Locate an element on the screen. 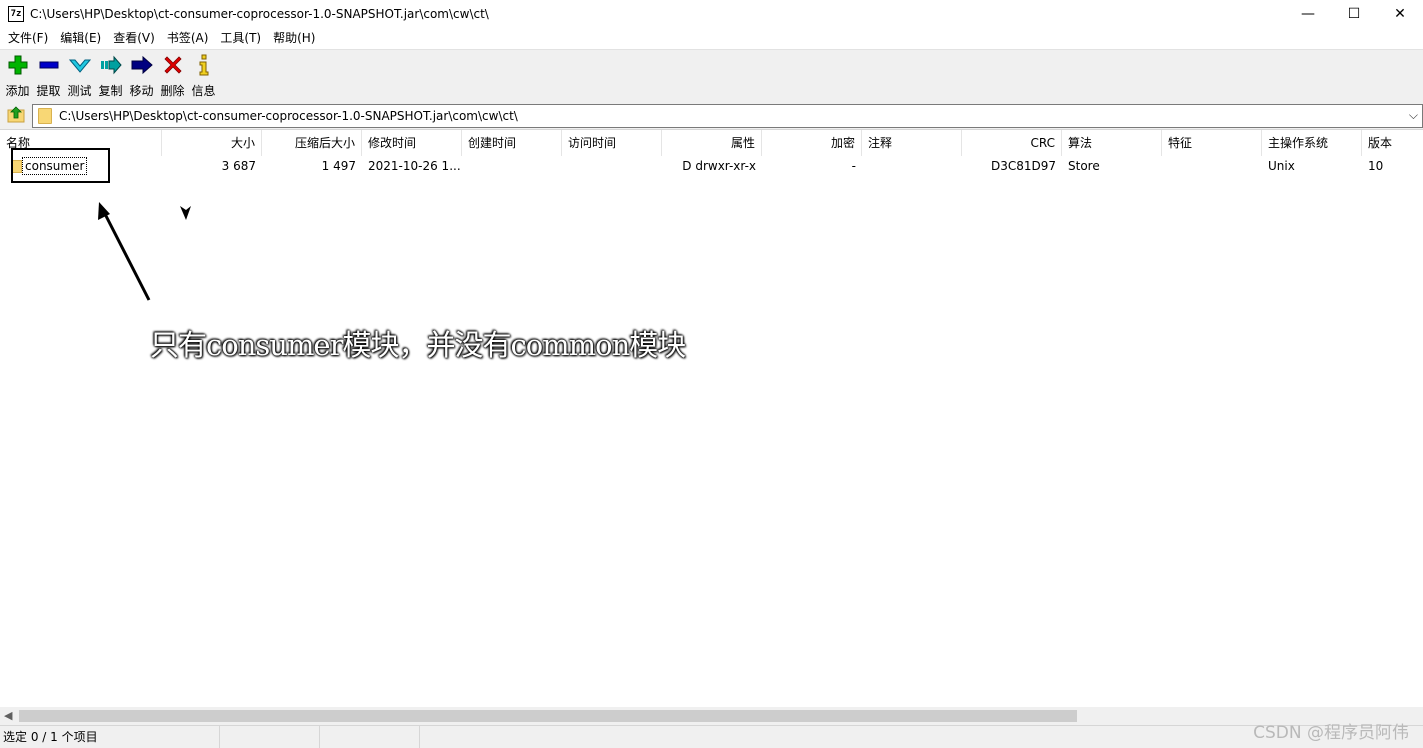  up-arrow-icon is located at coordinates (16, 115).